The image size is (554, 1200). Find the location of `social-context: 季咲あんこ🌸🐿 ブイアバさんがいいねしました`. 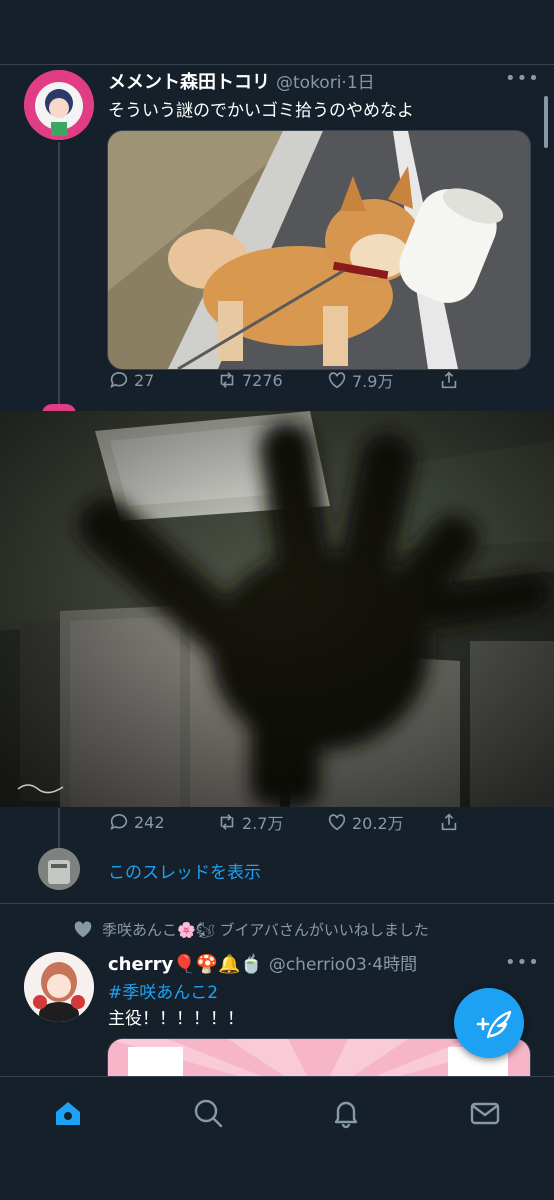

social-context: 季咲あんこ🌸🐿 ブイアバさんがいいねしました is located at coordinates (250, 929).